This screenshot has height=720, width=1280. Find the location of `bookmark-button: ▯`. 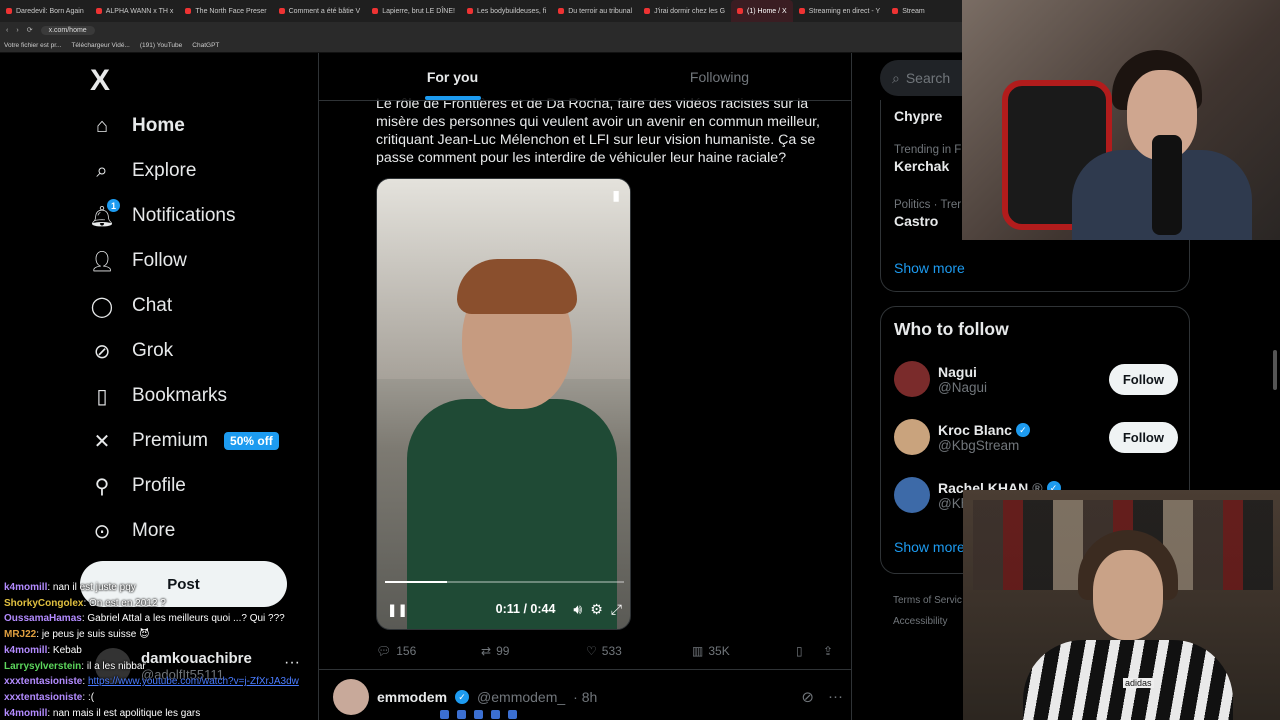

bookmark-button: ▯ is located at coordinates (799, 651).